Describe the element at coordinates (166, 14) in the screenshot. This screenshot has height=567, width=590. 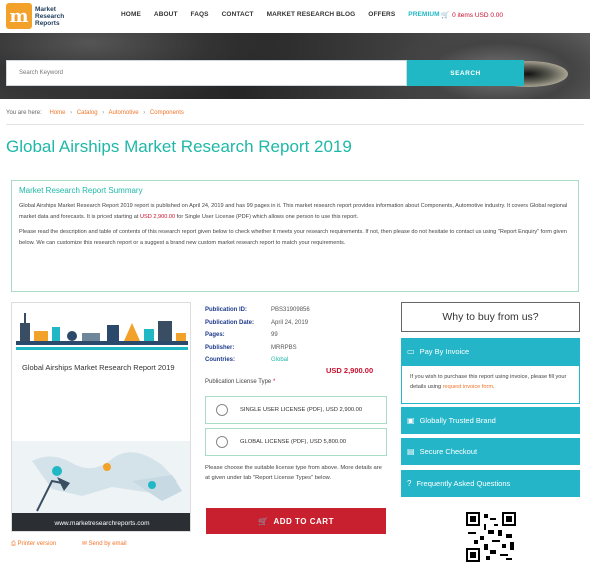
I see `nav-about: ABOUT` at that location.